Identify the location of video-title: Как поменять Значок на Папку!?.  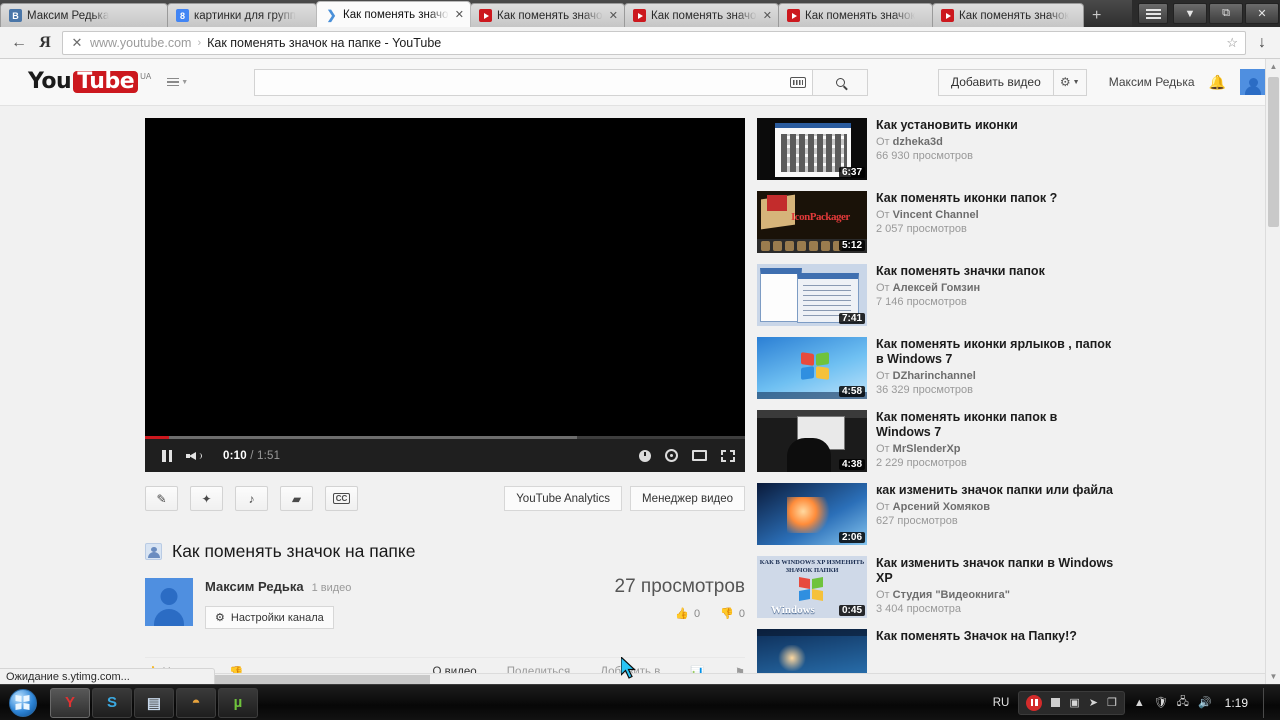
(995, 636).